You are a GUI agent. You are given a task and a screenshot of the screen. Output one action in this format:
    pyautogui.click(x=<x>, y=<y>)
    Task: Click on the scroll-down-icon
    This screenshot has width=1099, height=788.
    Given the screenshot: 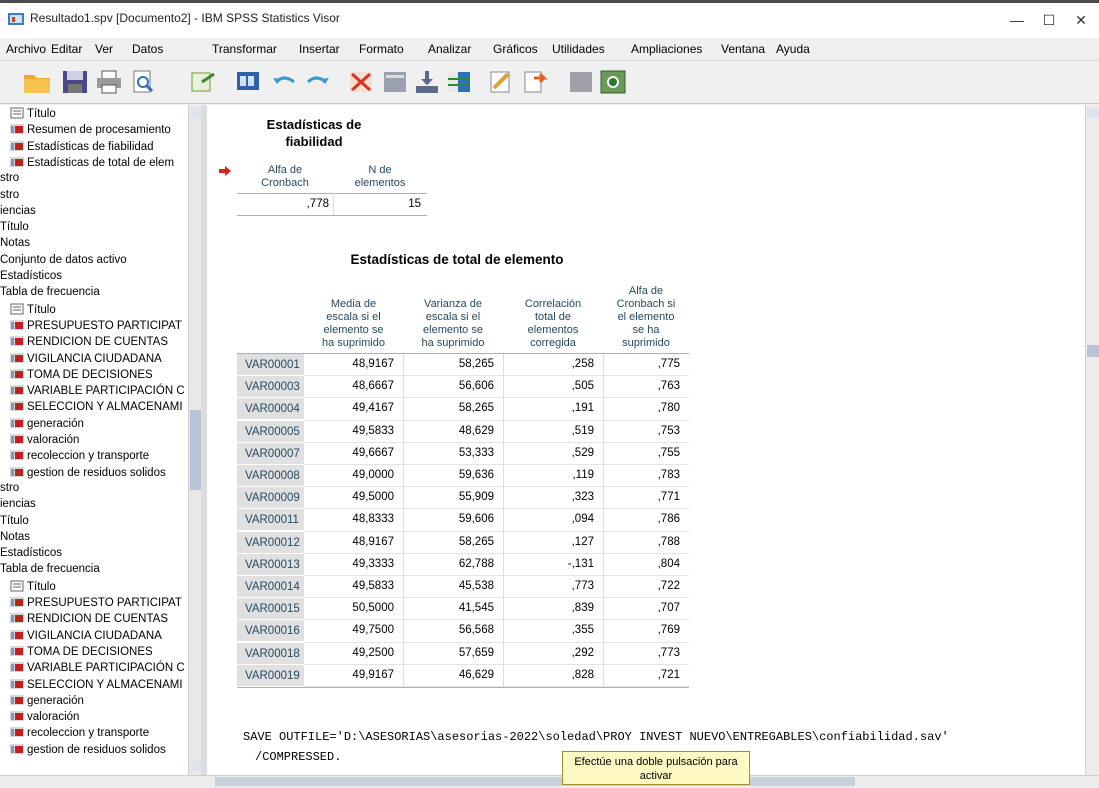 What is the action you would take?
    pyautogui.click(x=195, y=766)
    